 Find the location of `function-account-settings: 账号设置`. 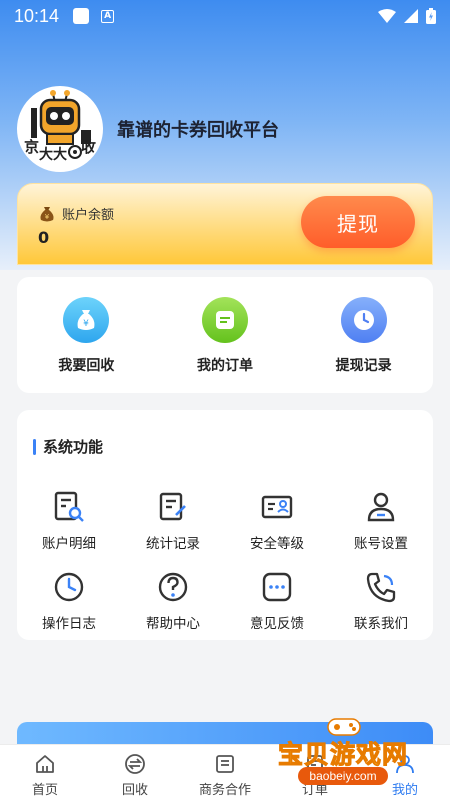

function-account-settings: 账号设置 is located at coordinates (381, 521).